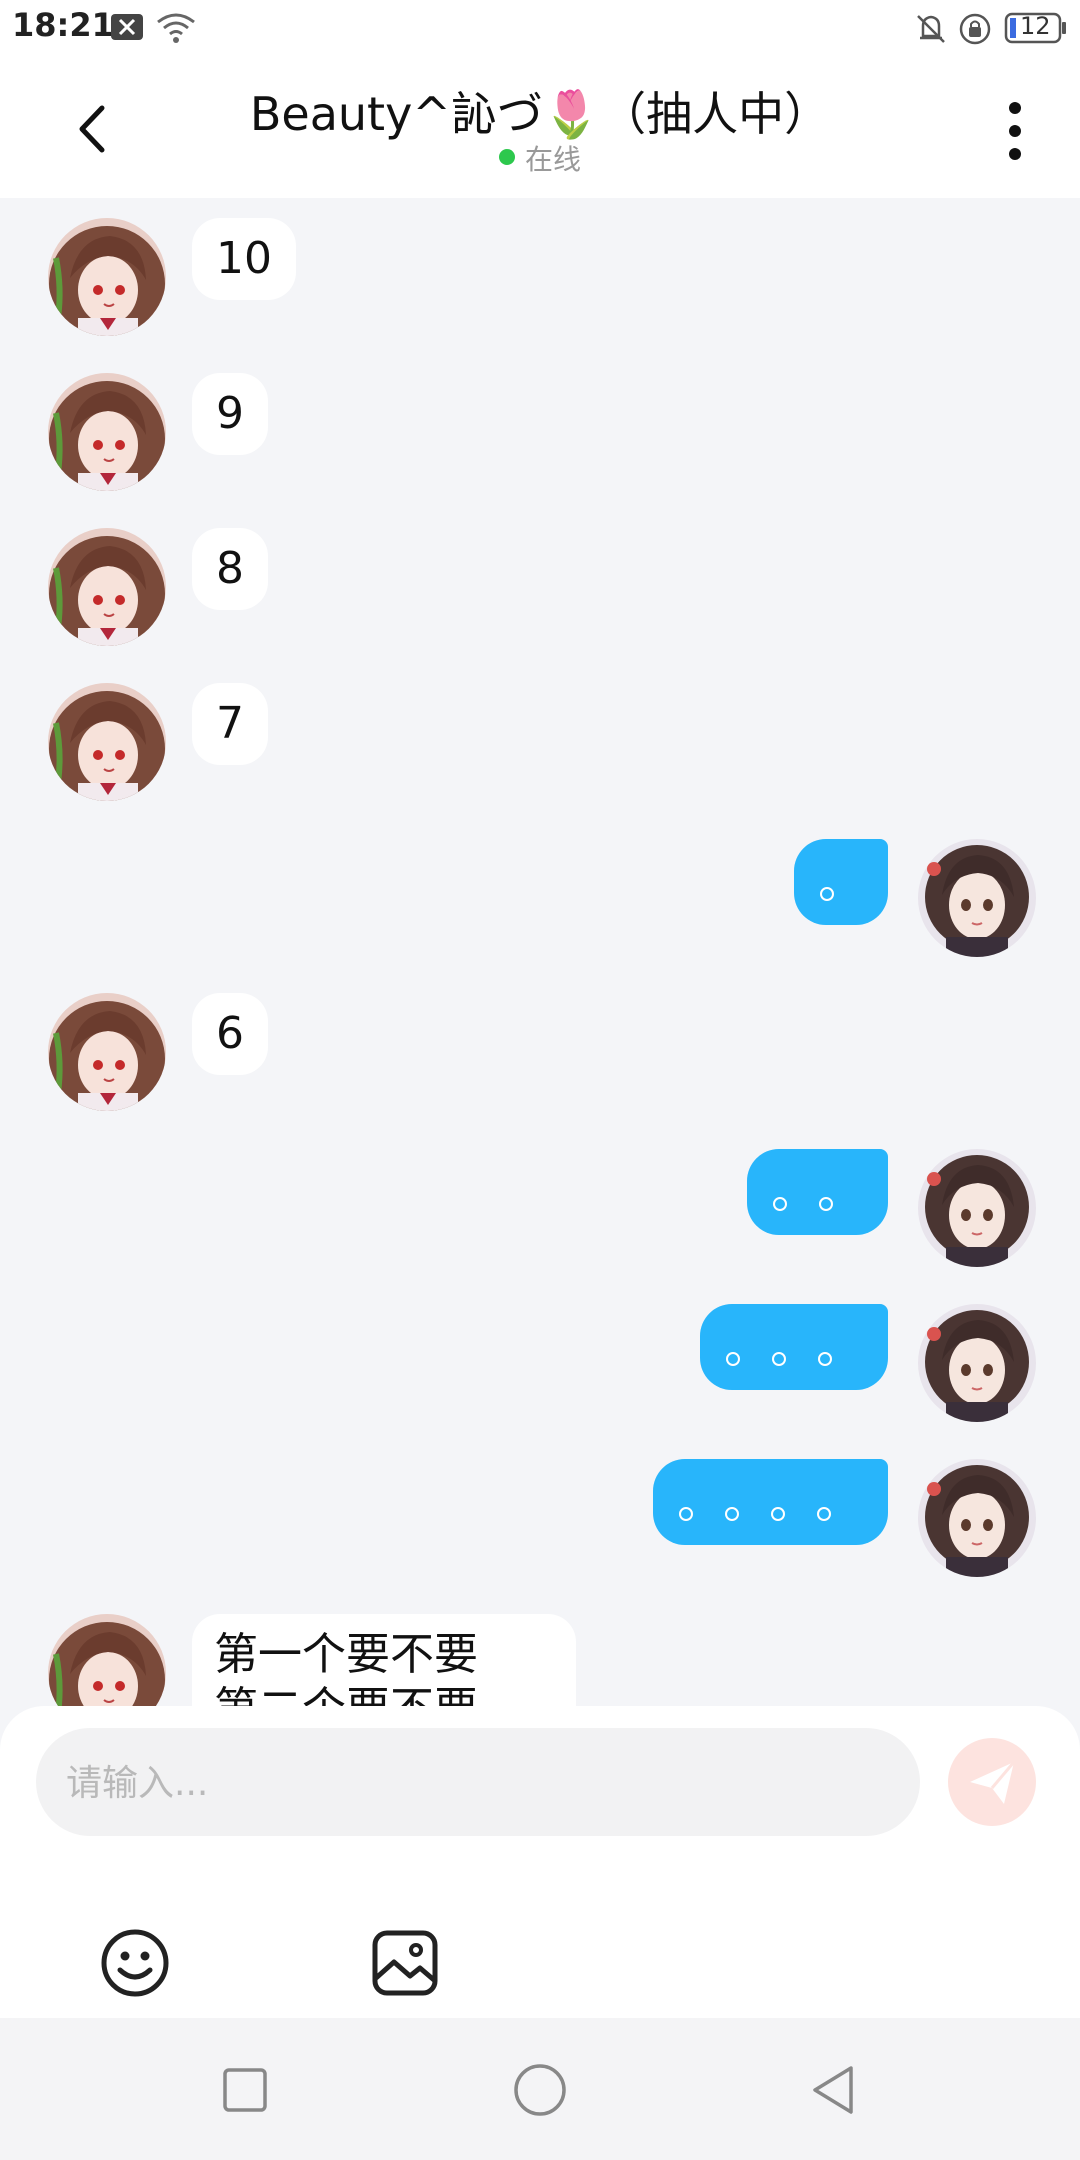 The image size is (1080, 2160). I want to click on image-button, so click(405, 1963).